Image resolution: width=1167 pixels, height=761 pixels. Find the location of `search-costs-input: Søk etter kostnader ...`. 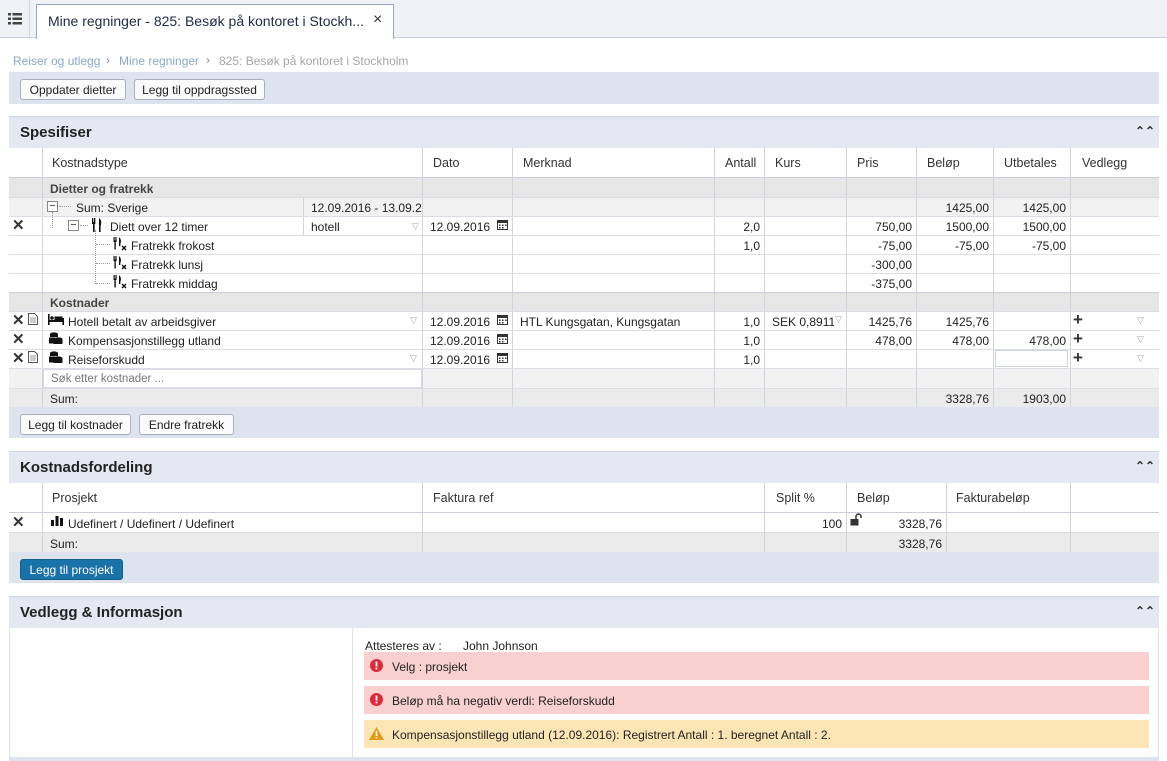

search-costs-input: Søk etter kostnader ... is located at coordinates (232, 378).